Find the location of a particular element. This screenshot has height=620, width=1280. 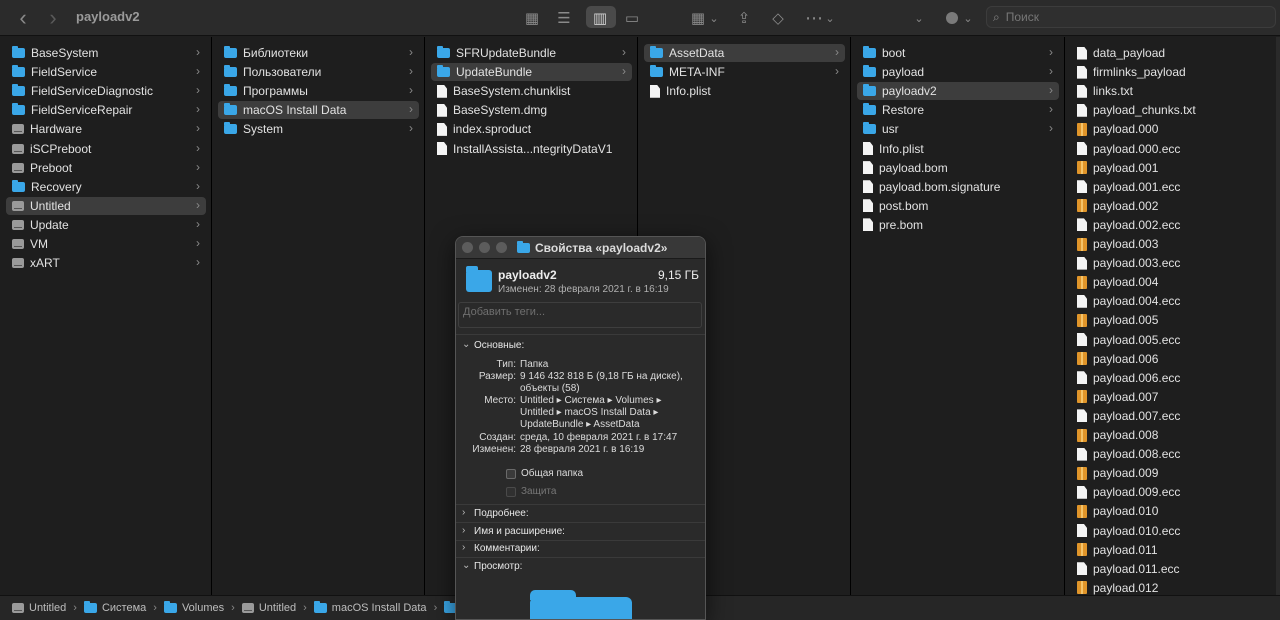

more-icon: ⋯ is located at coordinates (814, 18).